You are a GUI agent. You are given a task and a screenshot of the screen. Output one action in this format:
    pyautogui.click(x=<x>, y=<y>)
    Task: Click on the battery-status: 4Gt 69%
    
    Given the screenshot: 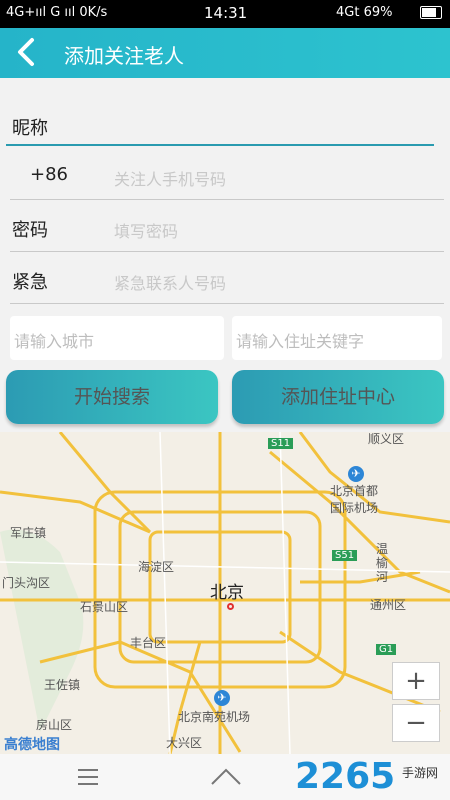 What is the action you would take?
    pyautogui.click(x=364, y=12)
    